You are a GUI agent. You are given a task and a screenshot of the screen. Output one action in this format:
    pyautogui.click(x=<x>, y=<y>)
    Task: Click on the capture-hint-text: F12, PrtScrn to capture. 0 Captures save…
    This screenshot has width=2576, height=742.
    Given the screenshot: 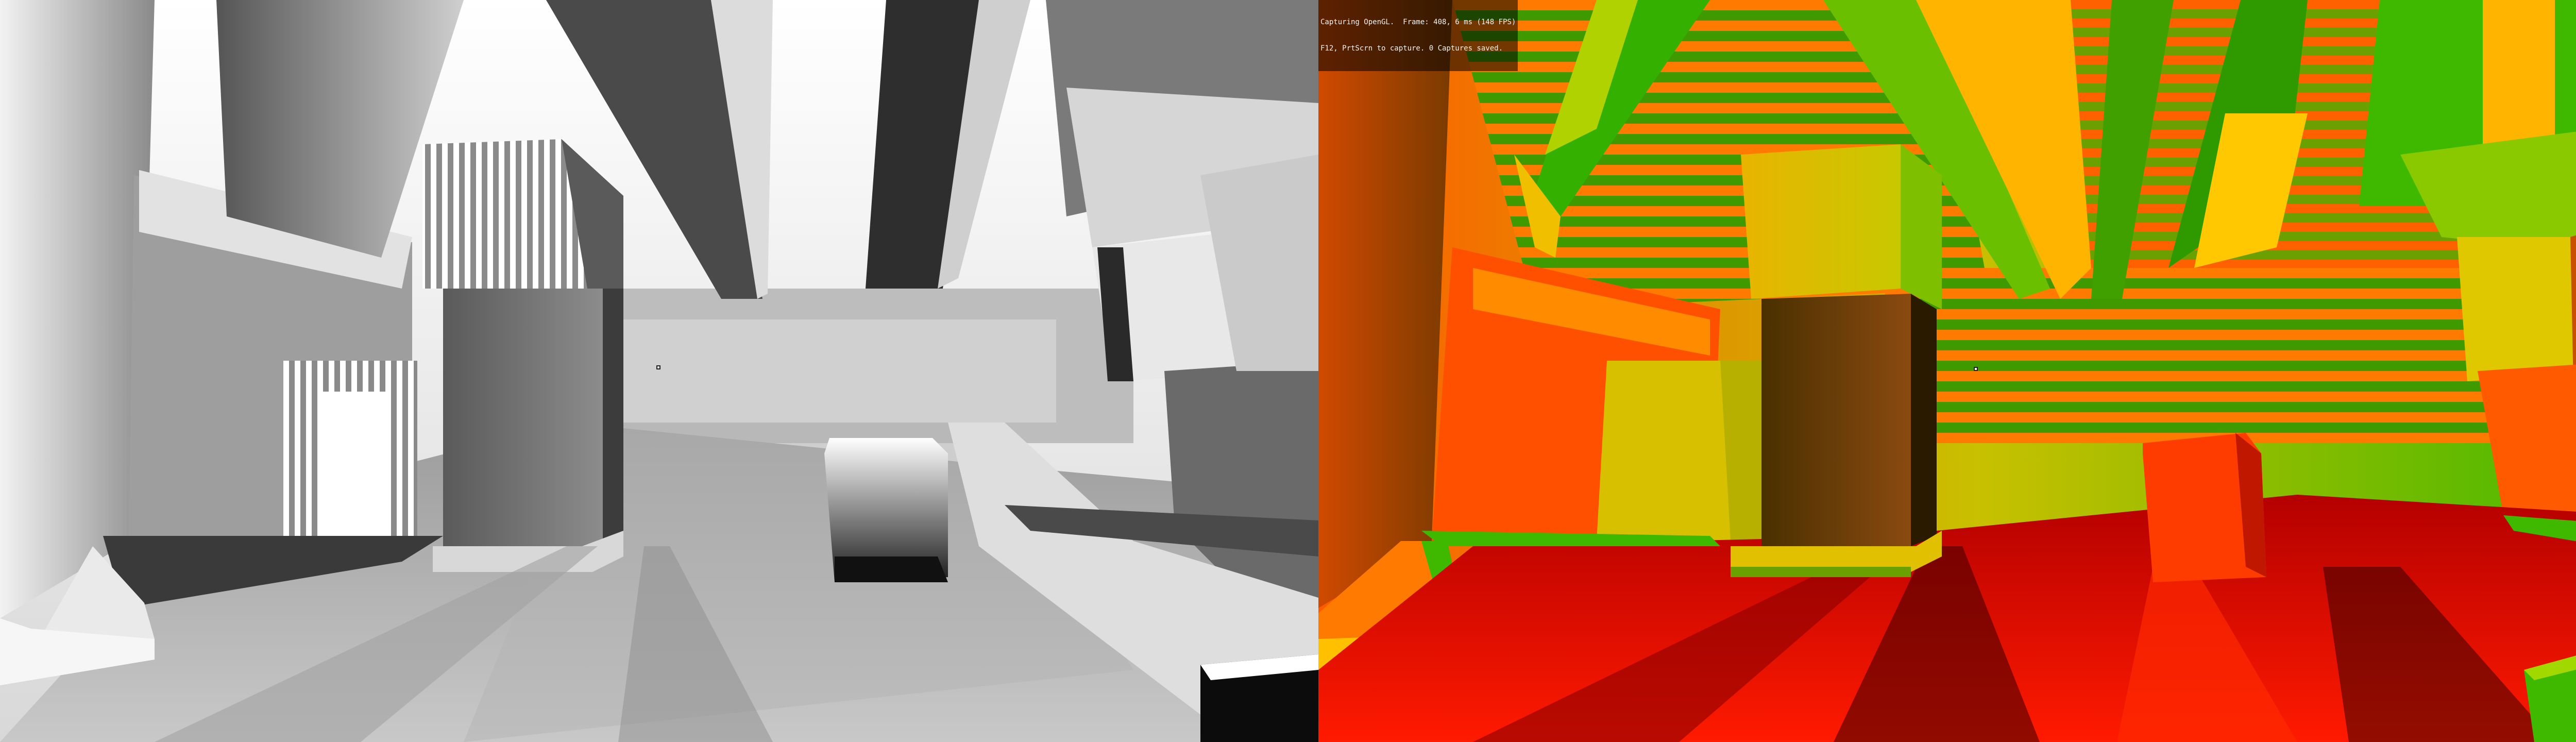 What is the action you would take?
    pyautogui.click(x=1411, y=48)
    